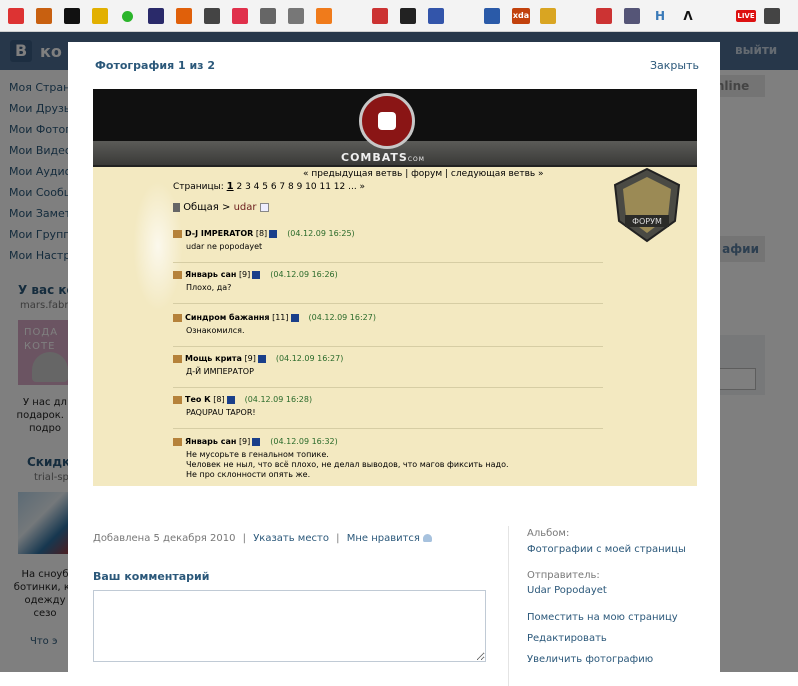  What do you see at coordinates (567, 638) in the screenshot?
I see `edit-link: Редактировать` at bounding box center [567, 638].